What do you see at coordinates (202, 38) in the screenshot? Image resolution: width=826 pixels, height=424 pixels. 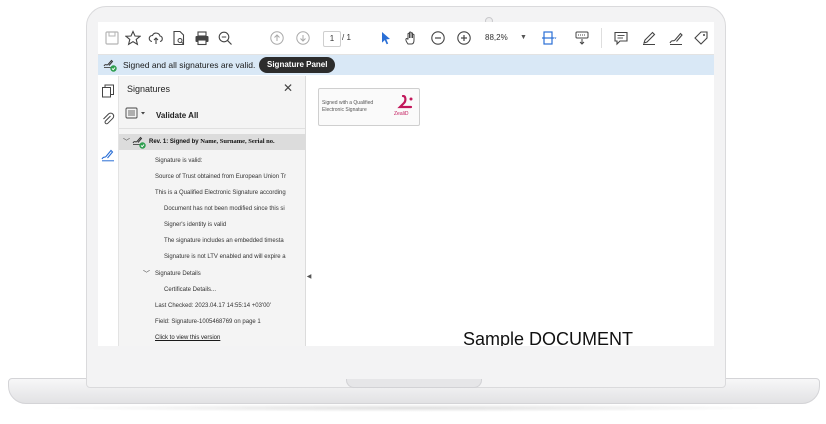 I see `print-icon` at bounding box center [202, 38].